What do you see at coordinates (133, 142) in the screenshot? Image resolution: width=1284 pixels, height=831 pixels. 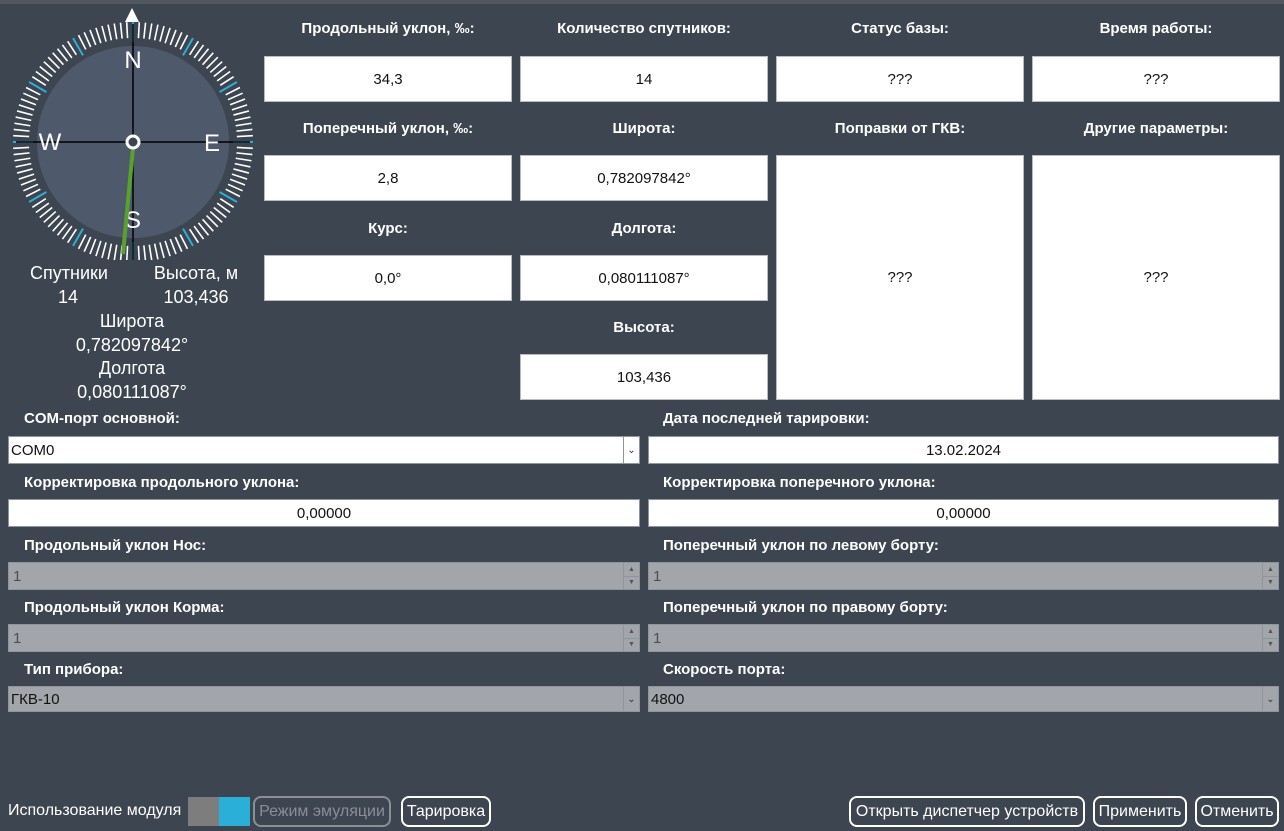 I see `compass-center` at bounding box center [133, 142].